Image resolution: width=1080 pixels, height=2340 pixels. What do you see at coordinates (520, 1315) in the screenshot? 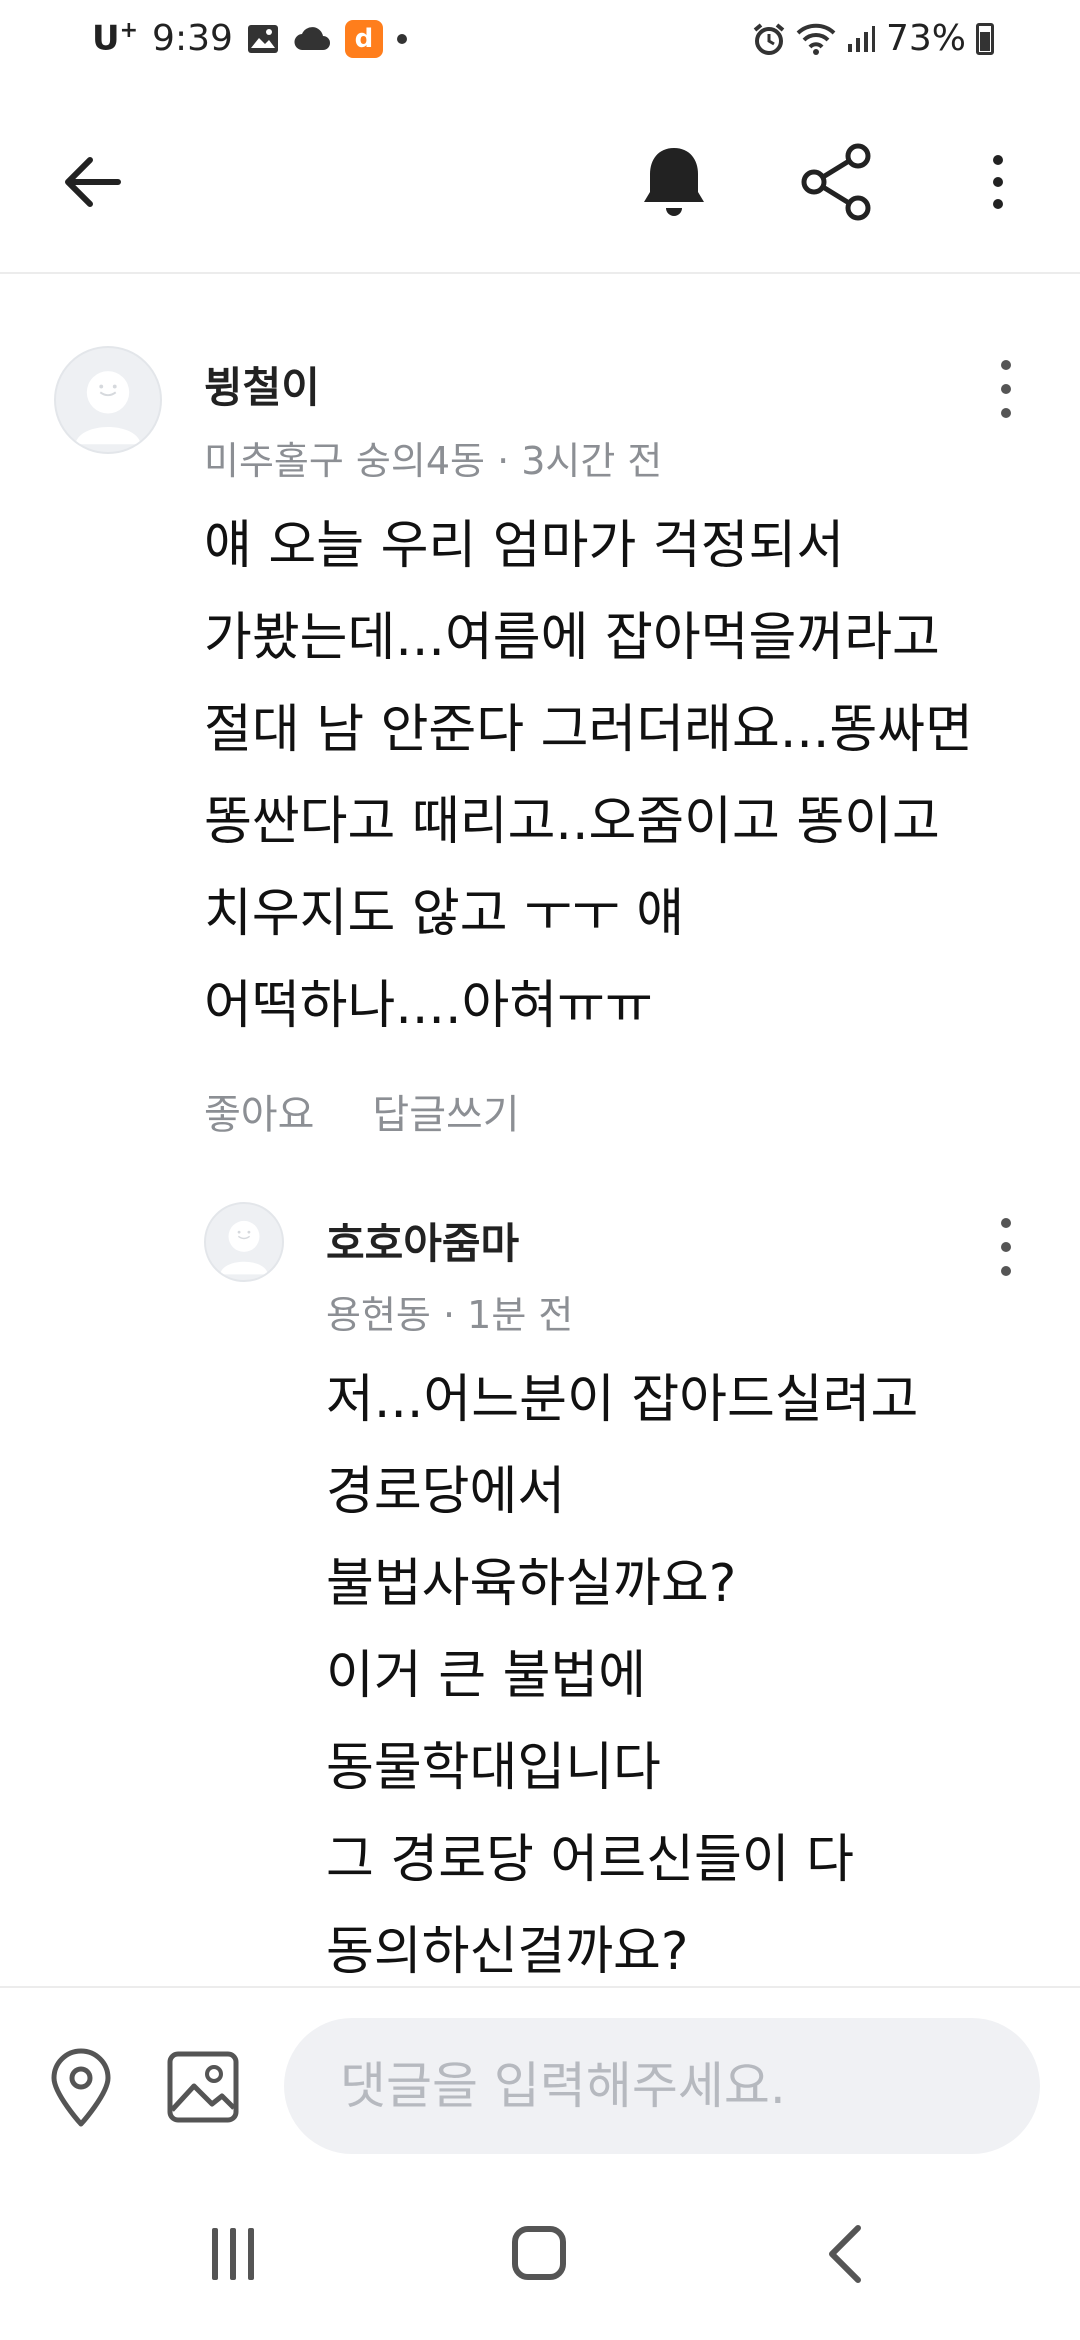
I see `comment-time: 1분 전` at bounding box center [520, 1315].